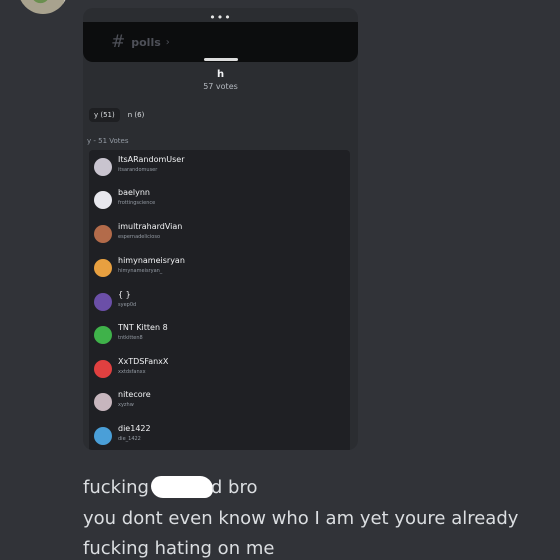  I want to click on chevron-right-icon: ›, so click(167, 42).